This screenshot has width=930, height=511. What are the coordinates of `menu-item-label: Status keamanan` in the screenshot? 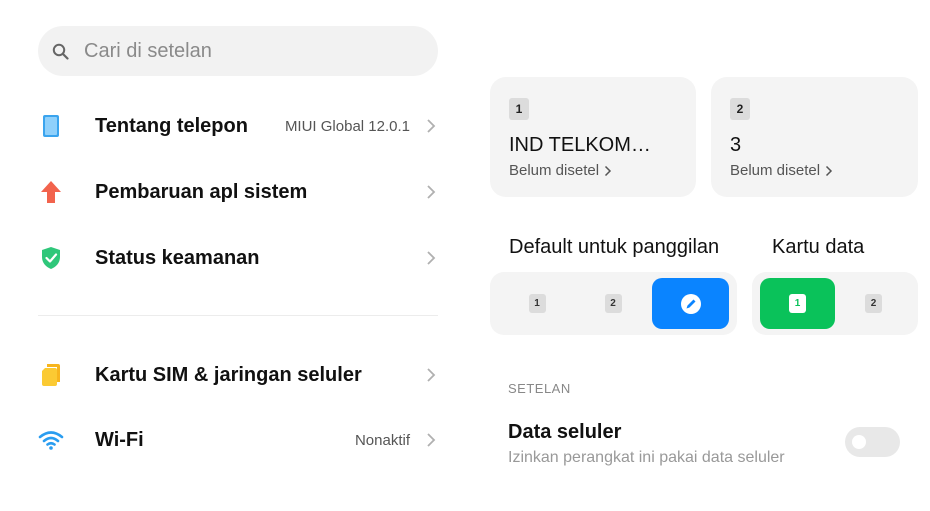 It's located at (177, 257).